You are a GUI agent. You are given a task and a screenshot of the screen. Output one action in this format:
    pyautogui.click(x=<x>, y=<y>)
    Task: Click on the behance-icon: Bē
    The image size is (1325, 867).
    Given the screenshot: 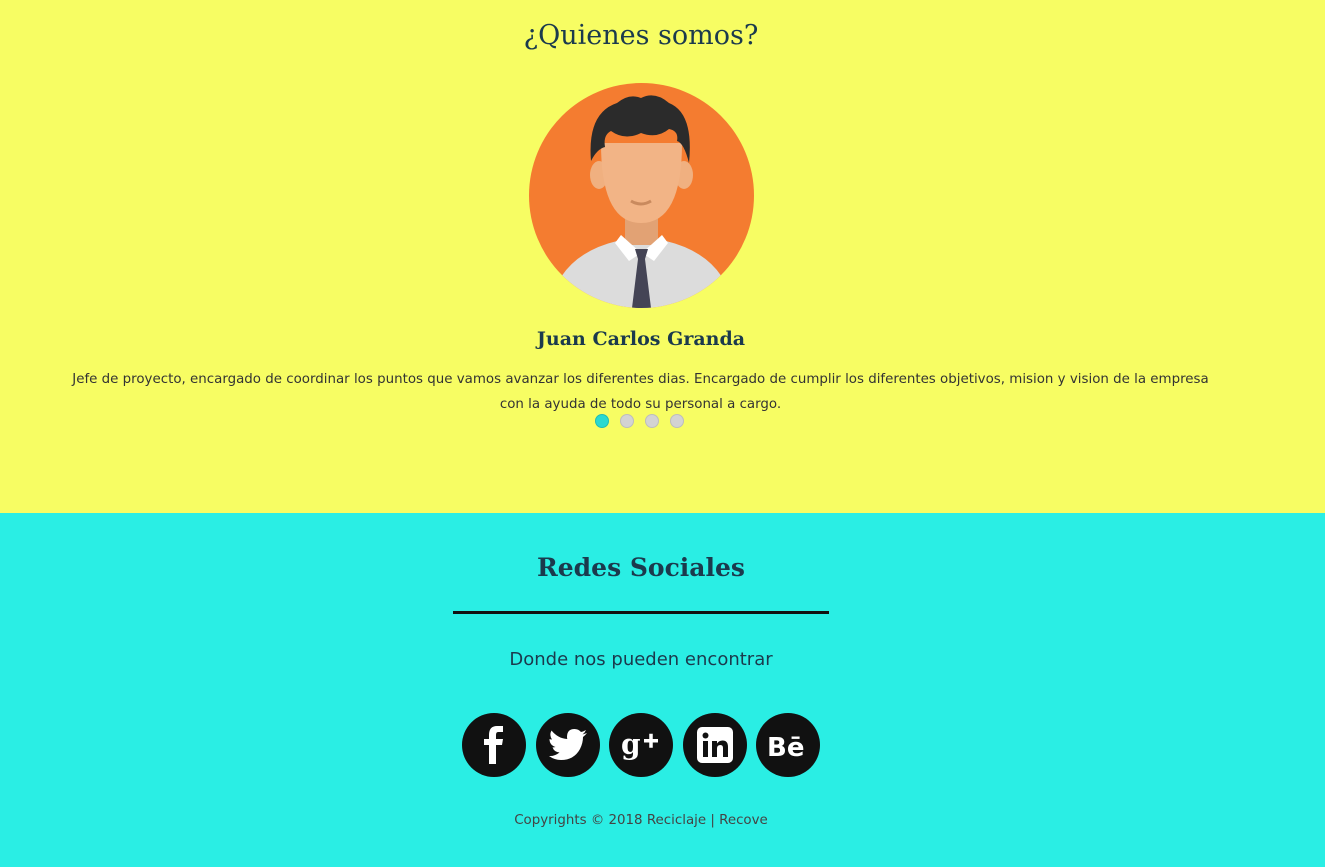 What is the action you would take?
    pyautogui.click(x=788, y=745)
    